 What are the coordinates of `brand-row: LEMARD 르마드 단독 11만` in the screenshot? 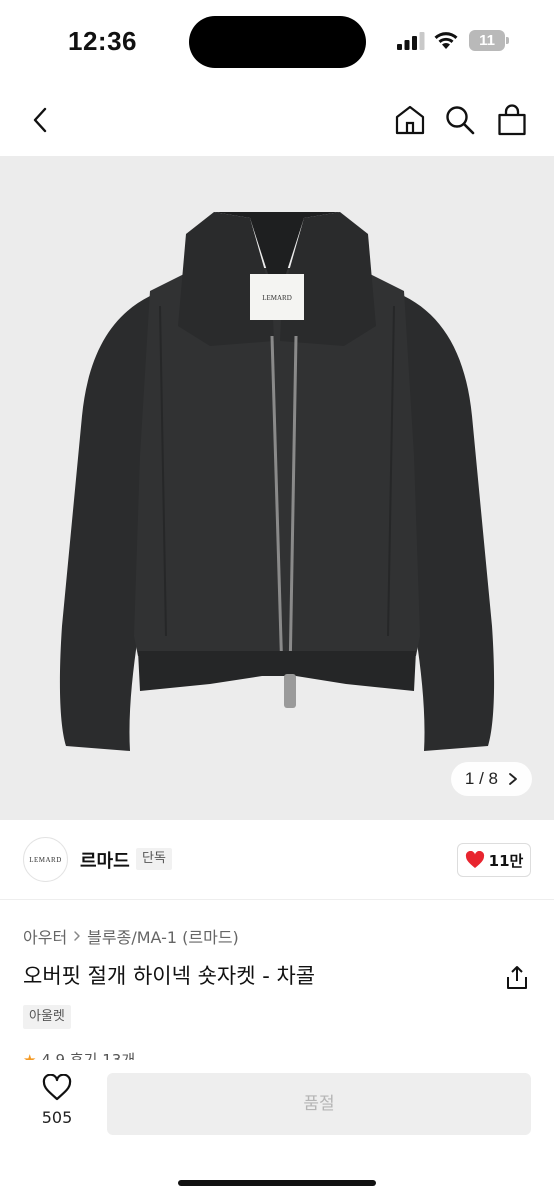 It's located at (277, 860).